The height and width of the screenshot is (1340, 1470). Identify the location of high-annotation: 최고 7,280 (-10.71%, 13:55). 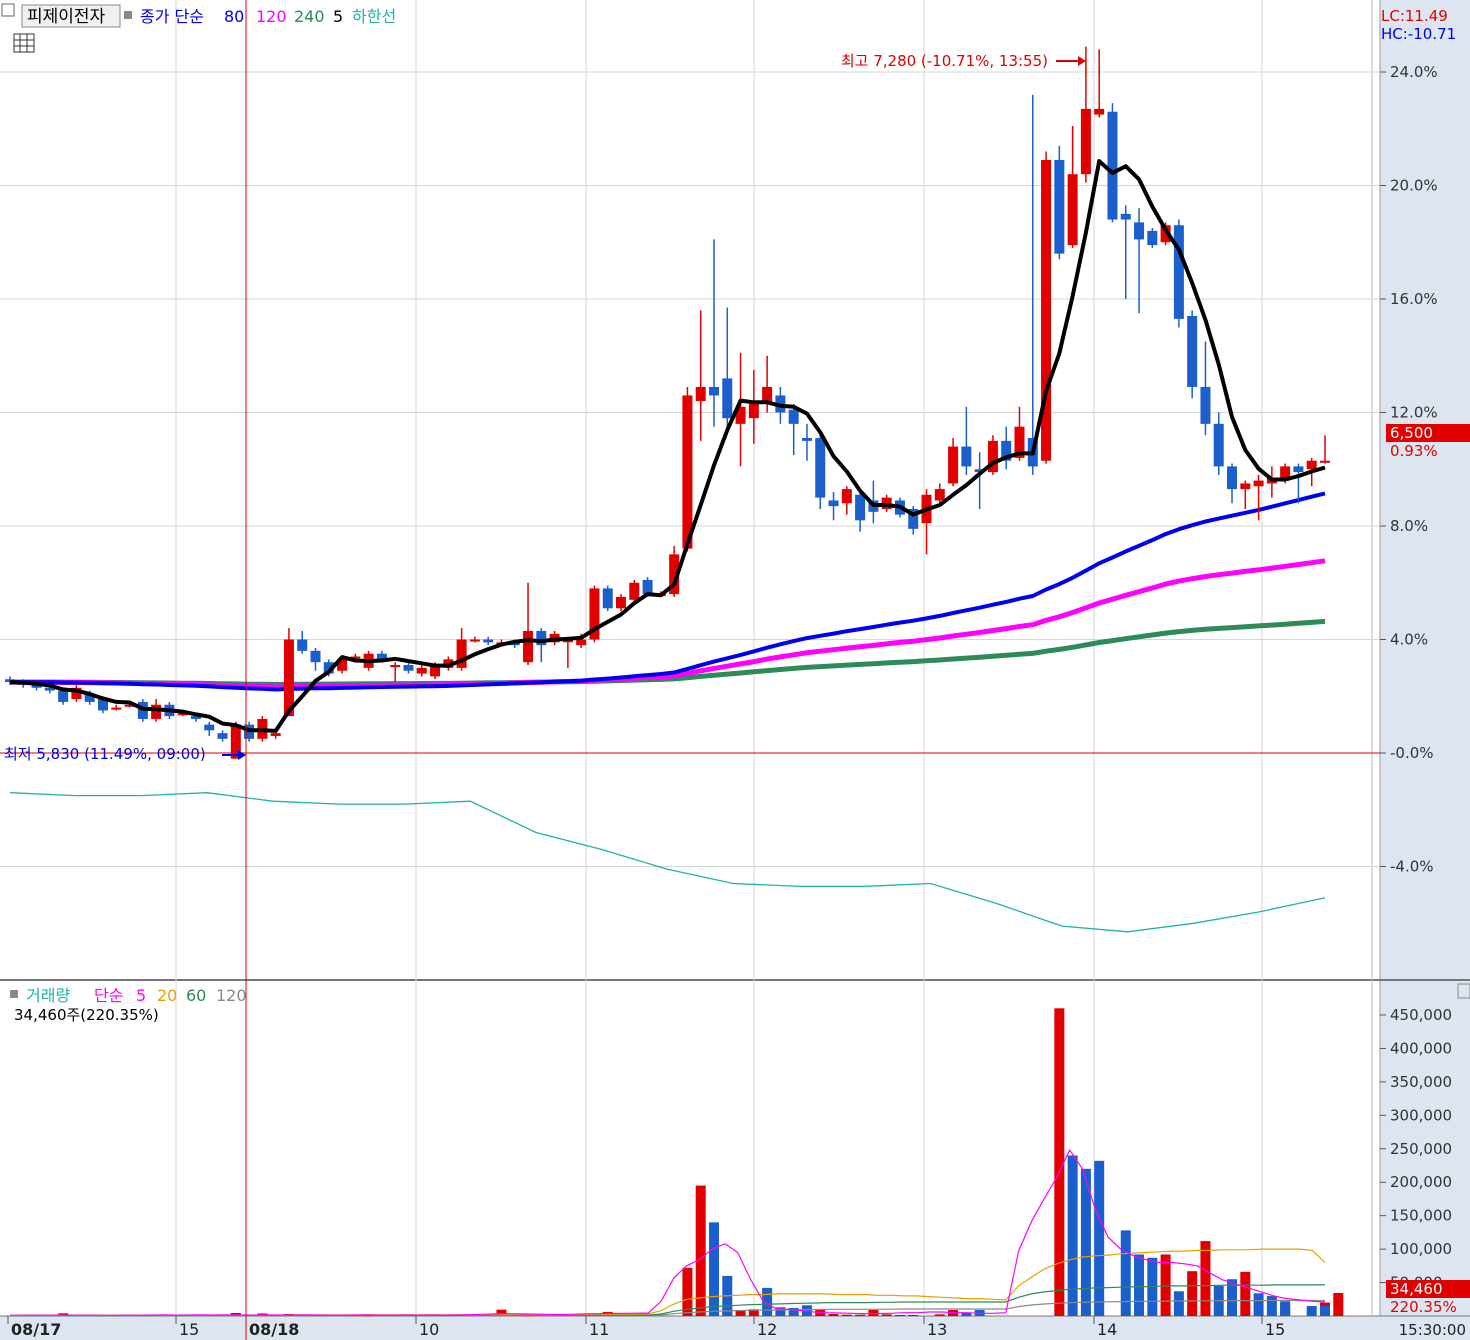
(944, 61).